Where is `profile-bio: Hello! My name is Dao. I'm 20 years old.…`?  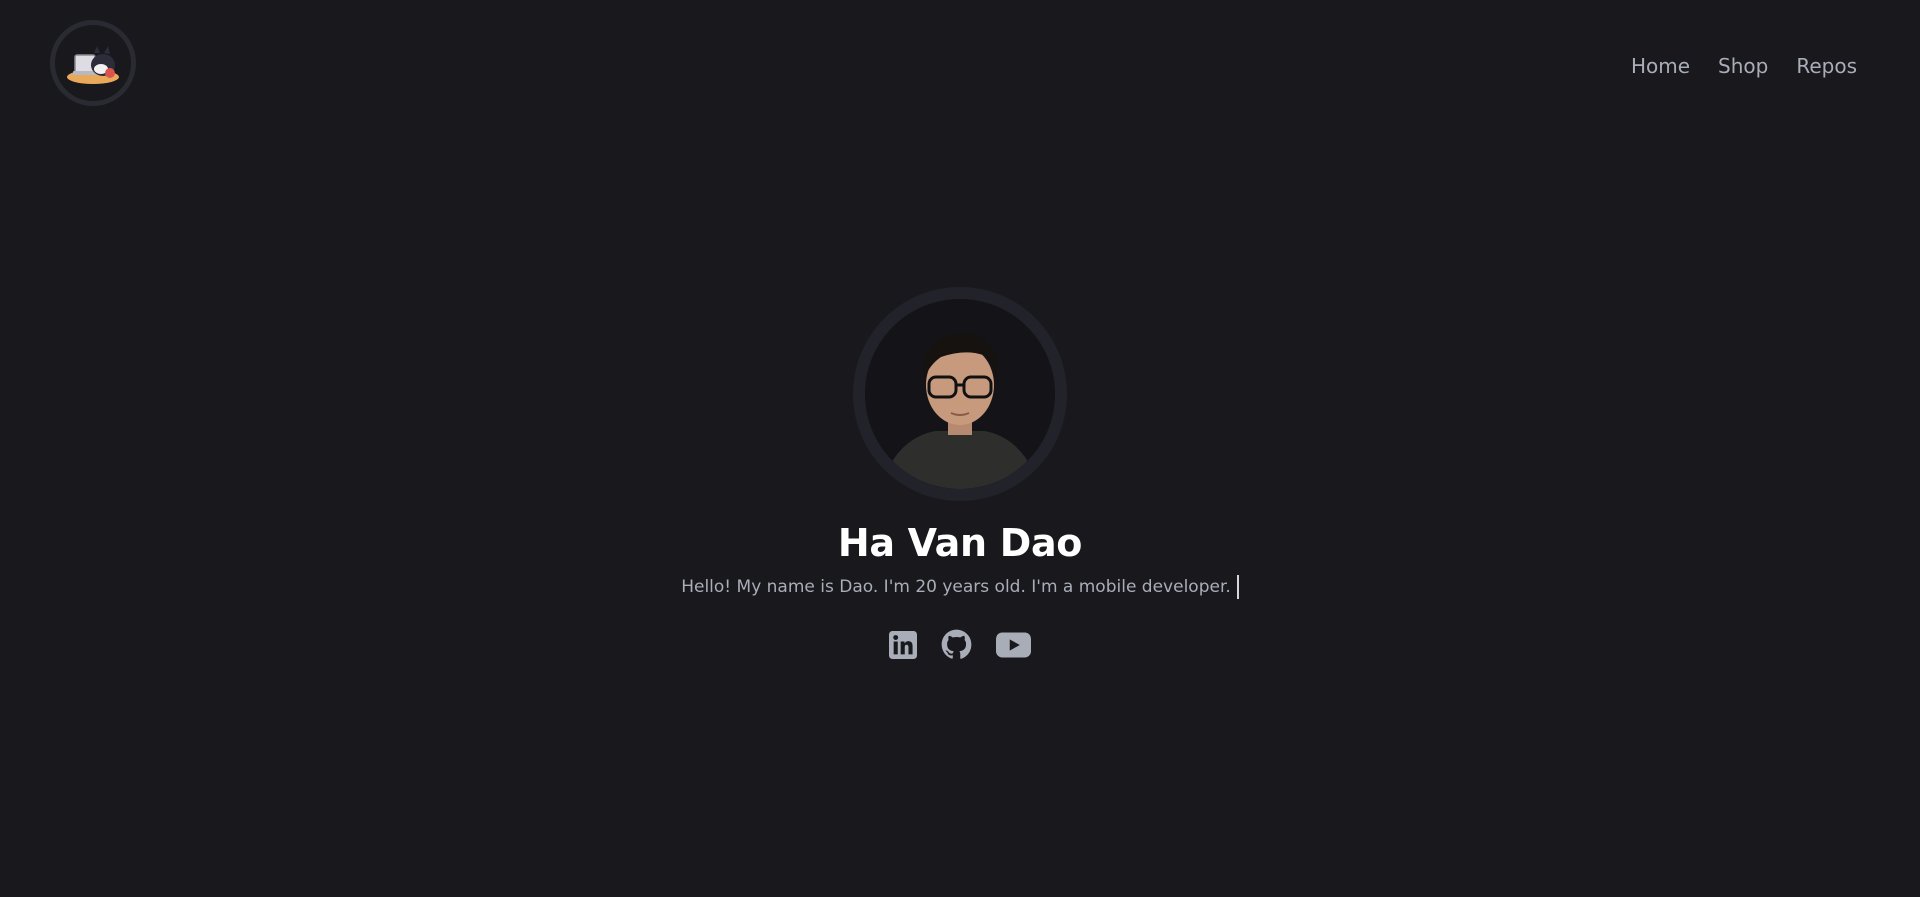
profile-bio: Hello! My name is Dao. I'm 20 years old.… is located at coordinates (960, 587).